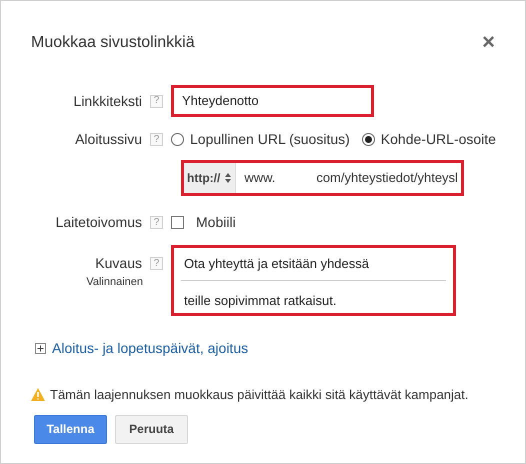 The width and height of the screenshot is (526, 464). I want to click on url-field: http:// www. com/yhteystiedot/yhteysl, so click(322, 178).